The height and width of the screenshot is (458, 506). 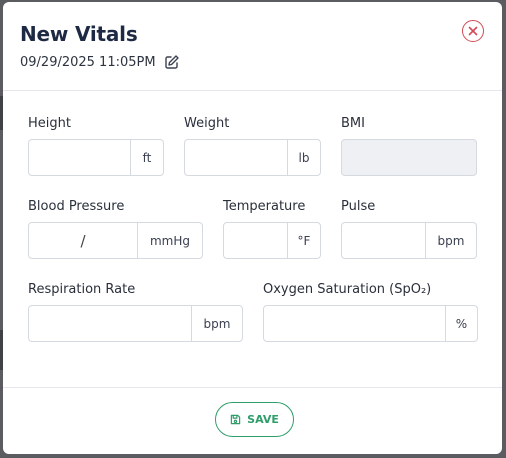 I want to click on respiration-rate-unit: bpm, so click(x=216, y=323).